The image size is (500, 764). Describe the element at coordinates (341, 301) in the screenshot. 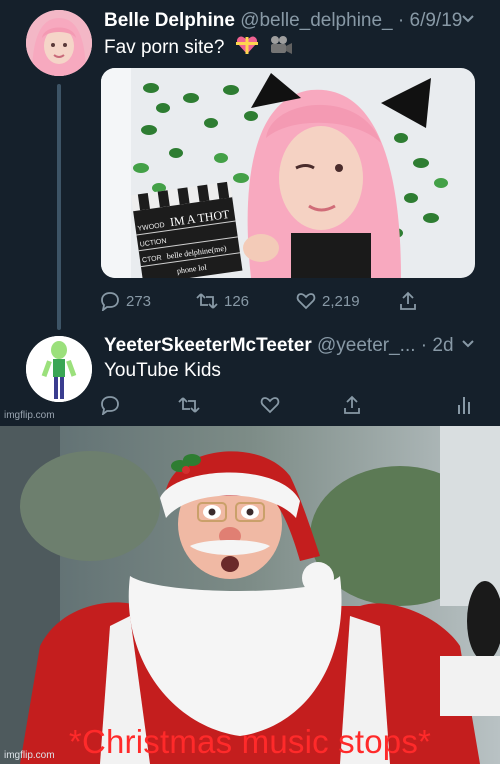

I see `tweet1-like-count: 2,219` at that location.